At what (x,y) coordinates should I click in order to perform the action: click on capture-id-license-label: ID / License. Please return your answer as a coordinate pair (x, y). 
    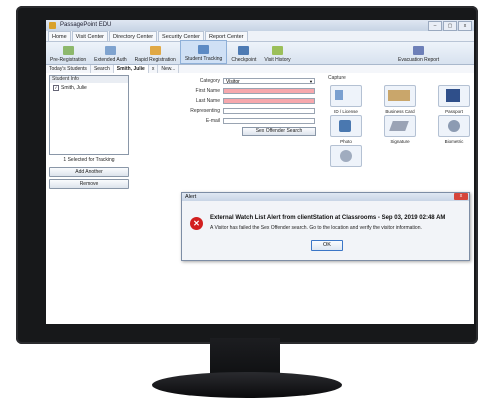
    Looking at the image, I should click on (346, 111).